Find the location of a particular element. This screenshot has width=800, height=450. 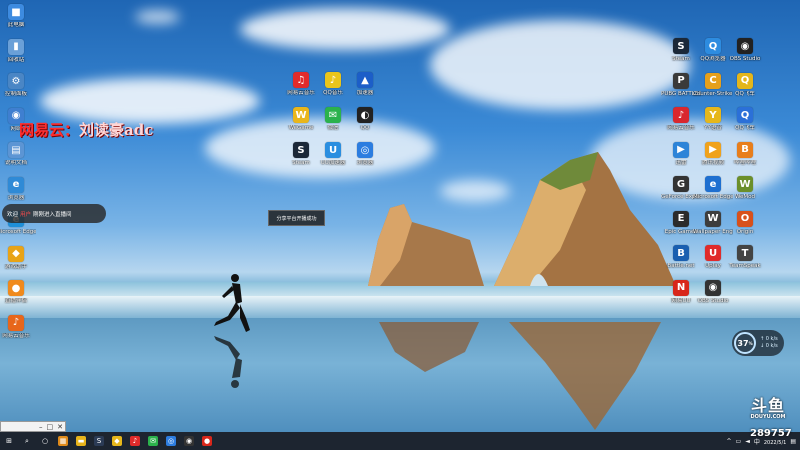

welcome-username: 用户 is located at coordinates (26, 214).